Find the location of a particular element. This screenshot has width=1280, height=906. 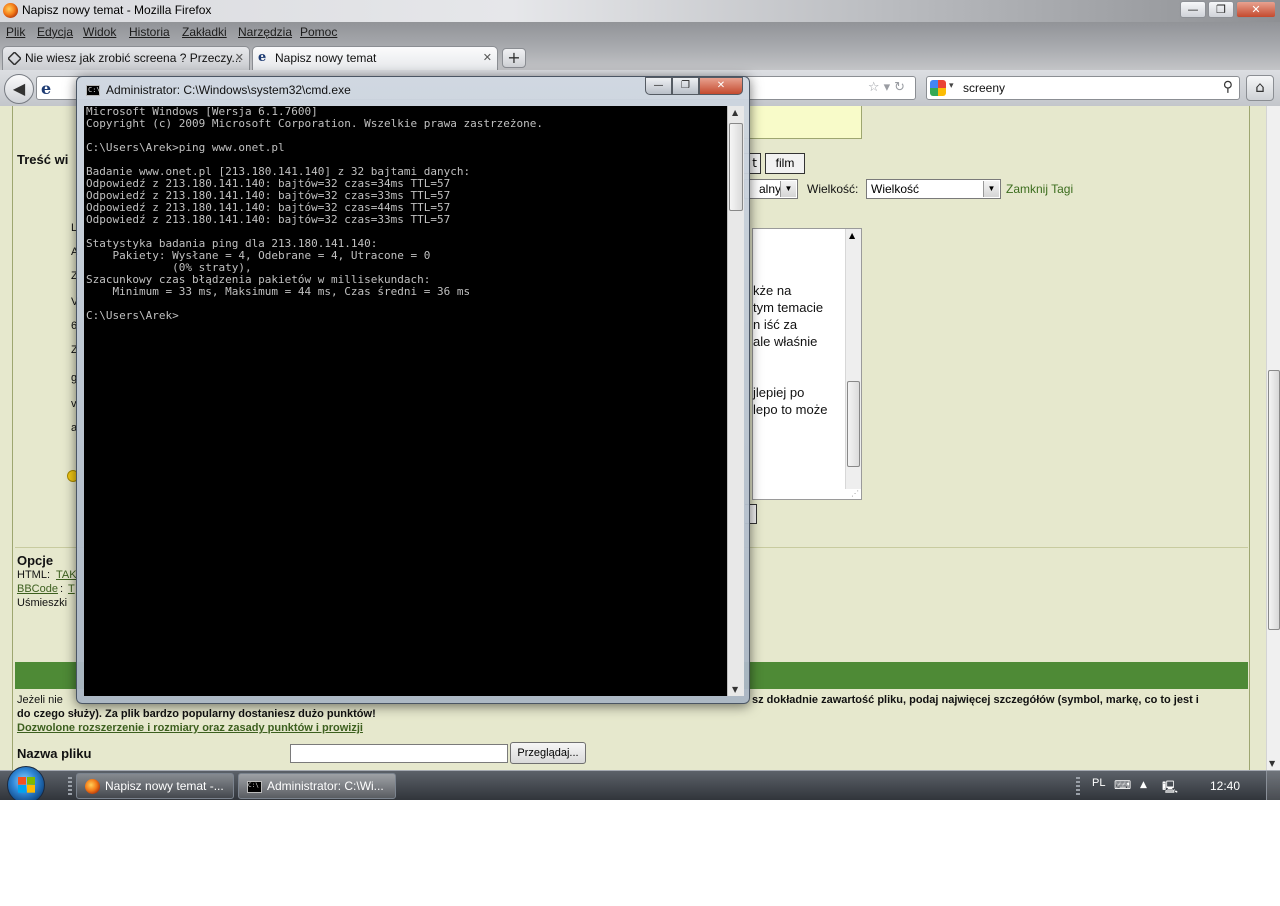

cmd-minimize-button: — is located at coordinates (658, 86).